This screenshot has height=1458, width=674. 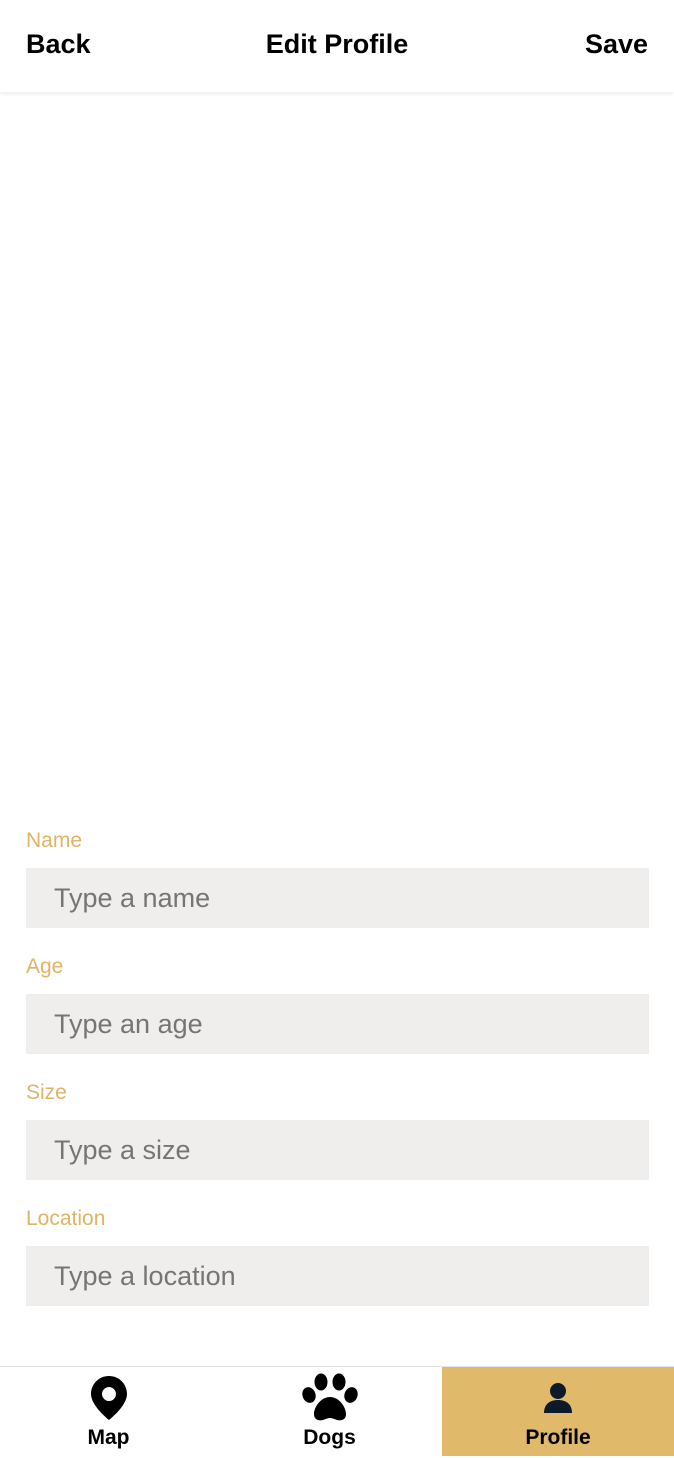 I want to click on top-navigation-bar: Back Edit Profile Save, so click(x=337, y=46).